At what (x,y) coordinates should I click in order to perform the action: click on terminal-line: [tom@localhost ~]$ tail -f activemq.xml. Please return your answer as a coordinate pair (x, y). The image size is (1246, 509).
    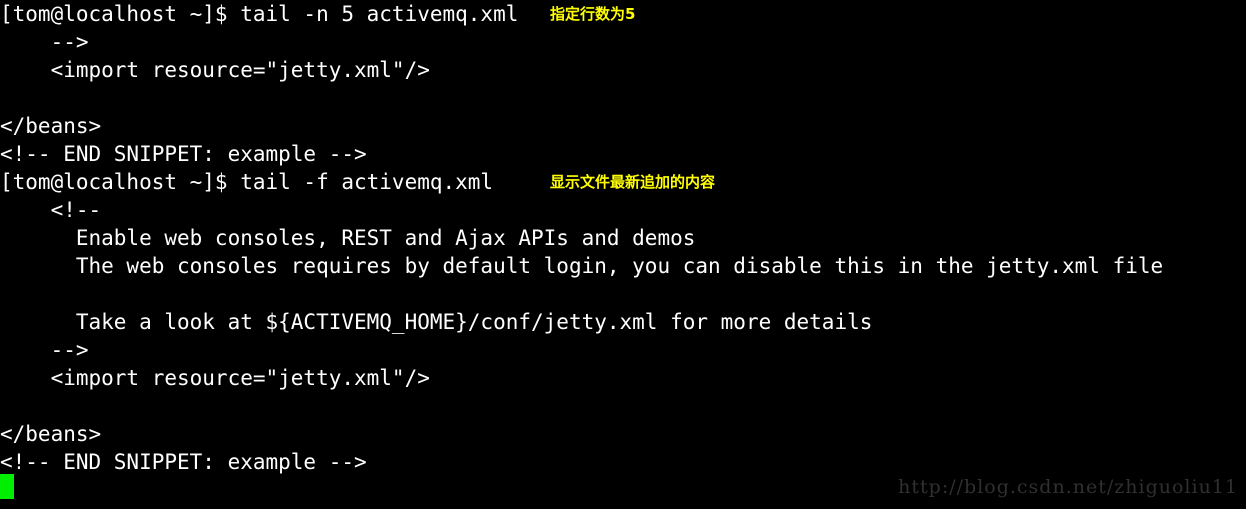
    Looking at the image, I should click on (246, 182).